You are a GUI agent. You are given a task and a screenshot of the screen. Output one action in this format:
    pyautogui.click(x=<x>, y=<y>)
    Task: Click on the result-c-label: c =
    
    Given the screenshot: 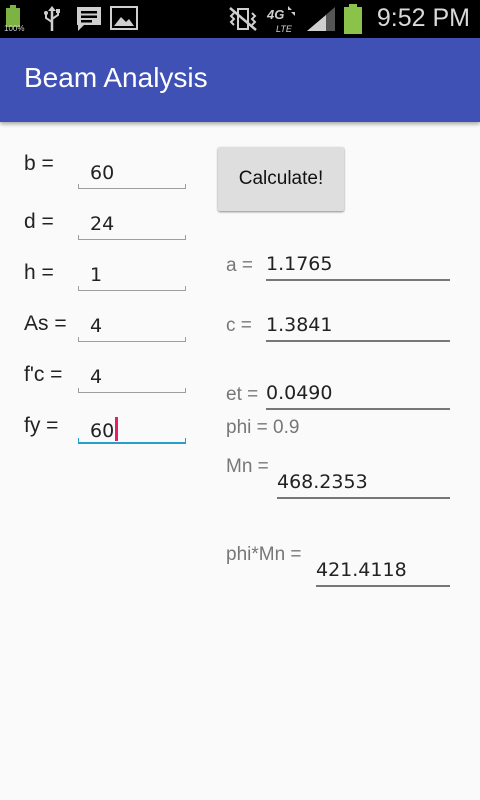 What is the action you would take?
    pyautogui.click(x=239, y=325)
    